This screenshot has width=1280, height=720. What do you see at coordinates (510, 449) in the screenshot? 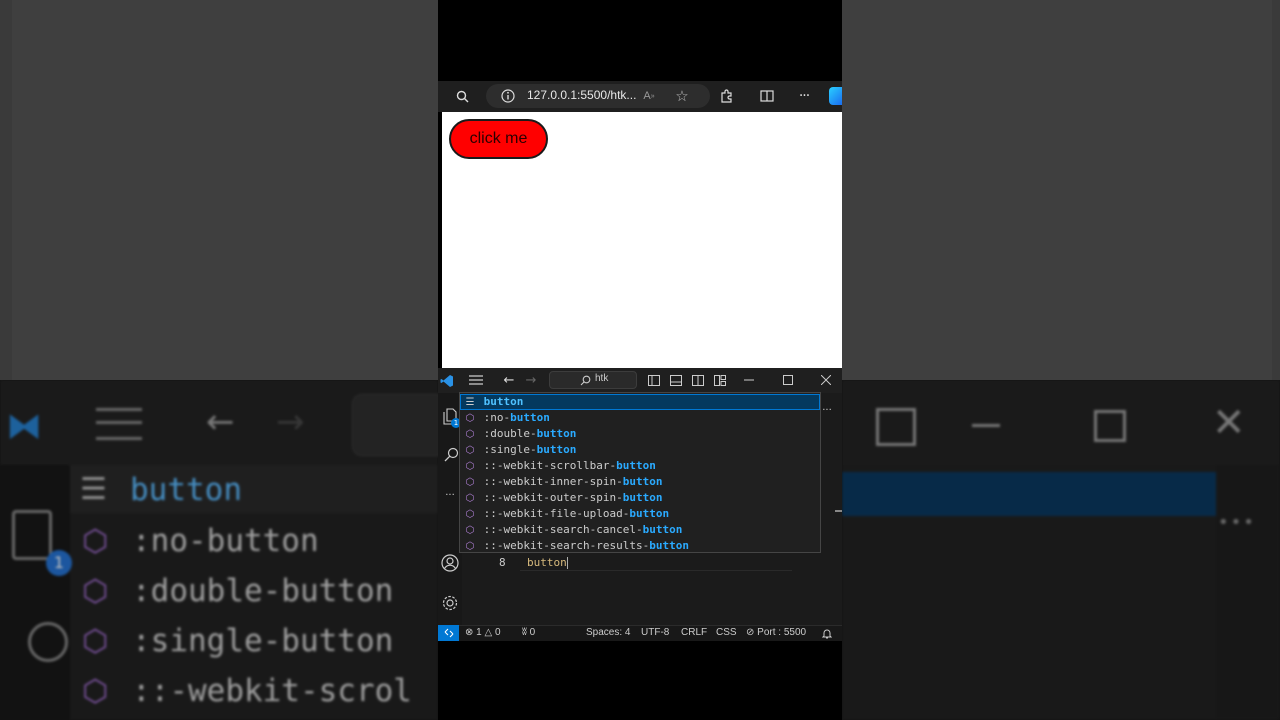
I see `suggestion-prefix: :single-` at bounding box center [510, 449].